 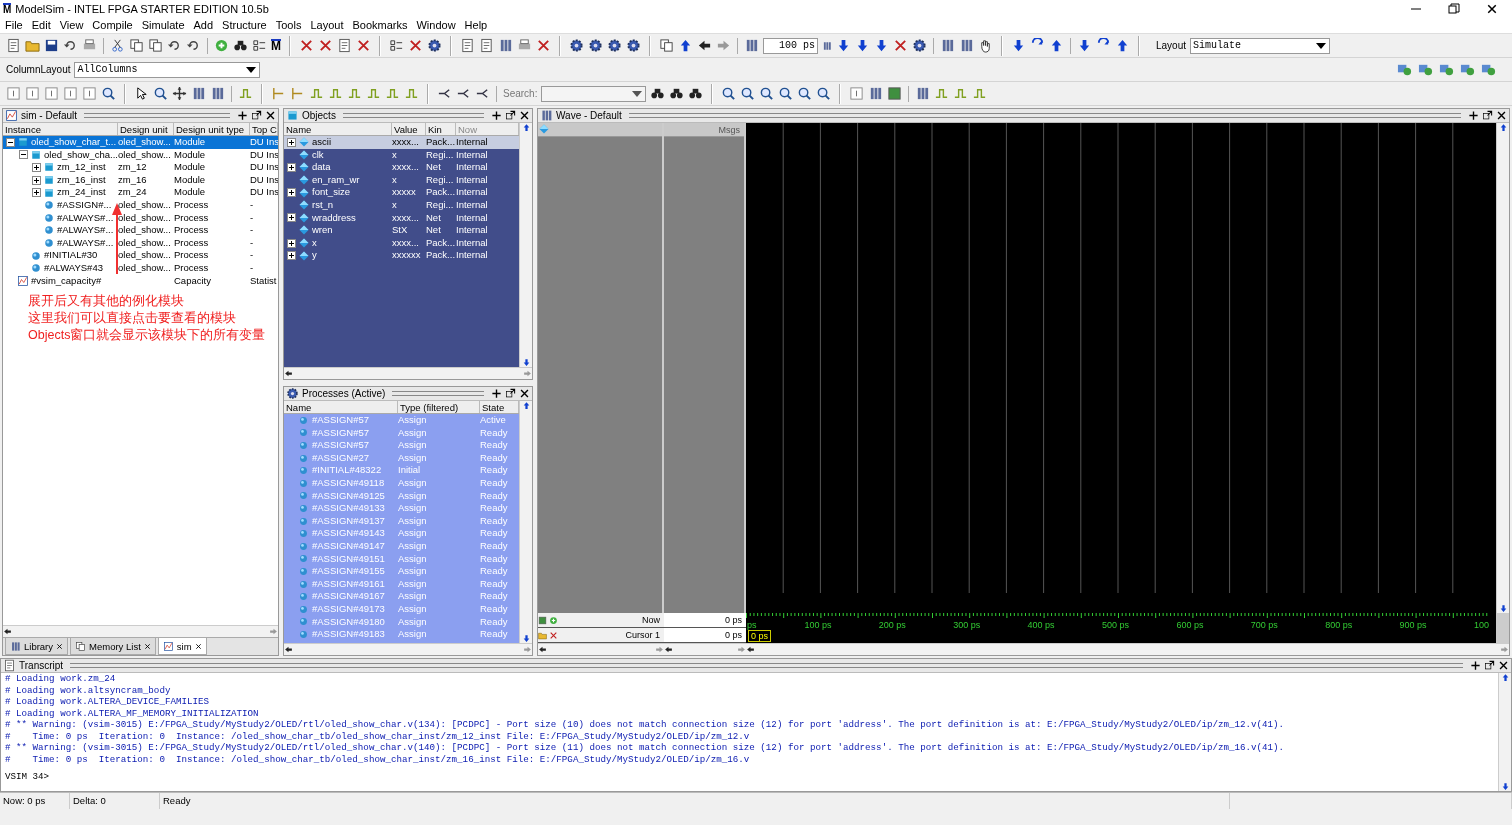 I want to click on column-layout-dropdown: AllColumns, so click(x=167, y=69).